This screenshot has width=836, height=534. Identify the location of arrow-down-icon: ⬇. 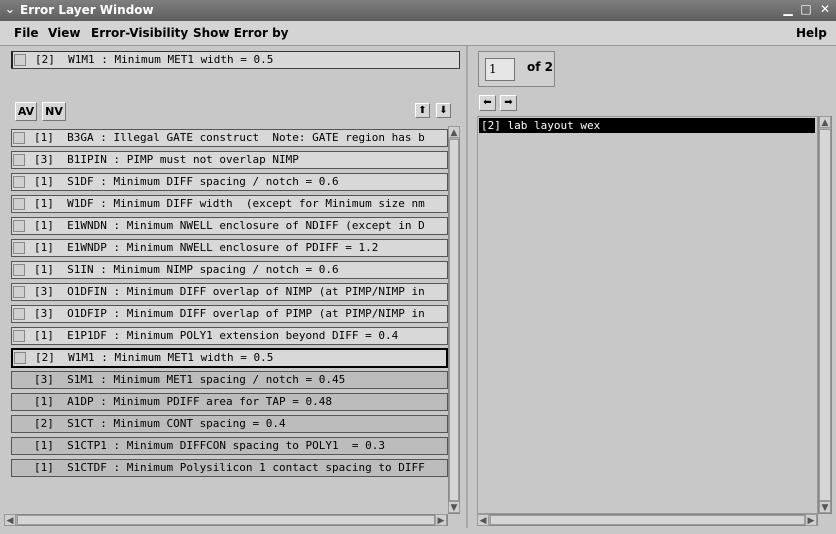
(443, 110).